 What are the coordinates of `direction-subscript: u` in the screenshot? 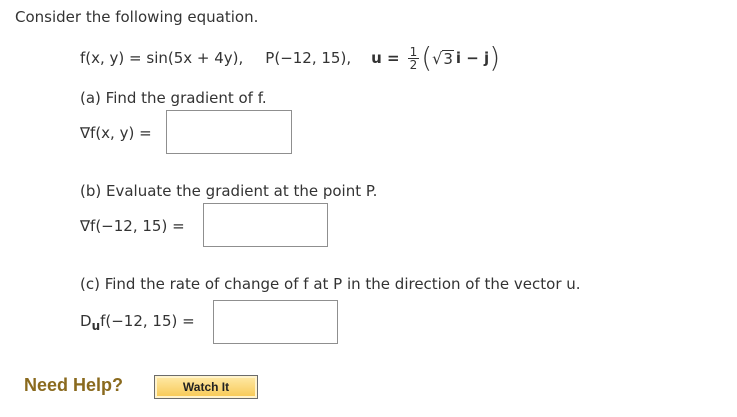 It's located at (96, 326).